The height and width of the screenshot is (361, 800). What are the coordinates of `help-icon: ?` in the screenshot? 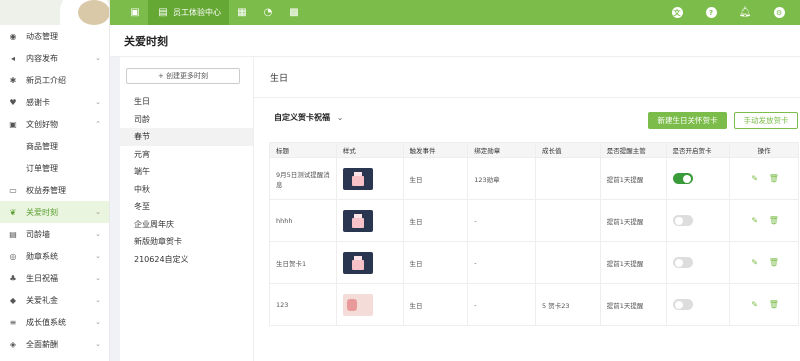 It's located at (711, 12).